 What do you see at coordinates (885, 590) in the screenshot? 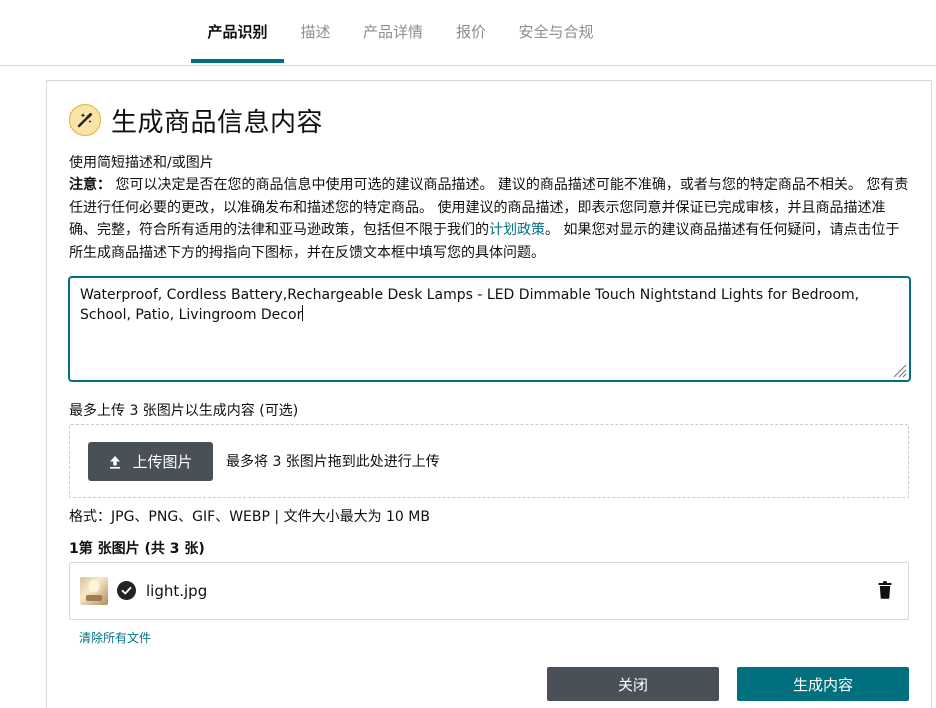
I see `trash-icon` at bounding box center [885, 590].